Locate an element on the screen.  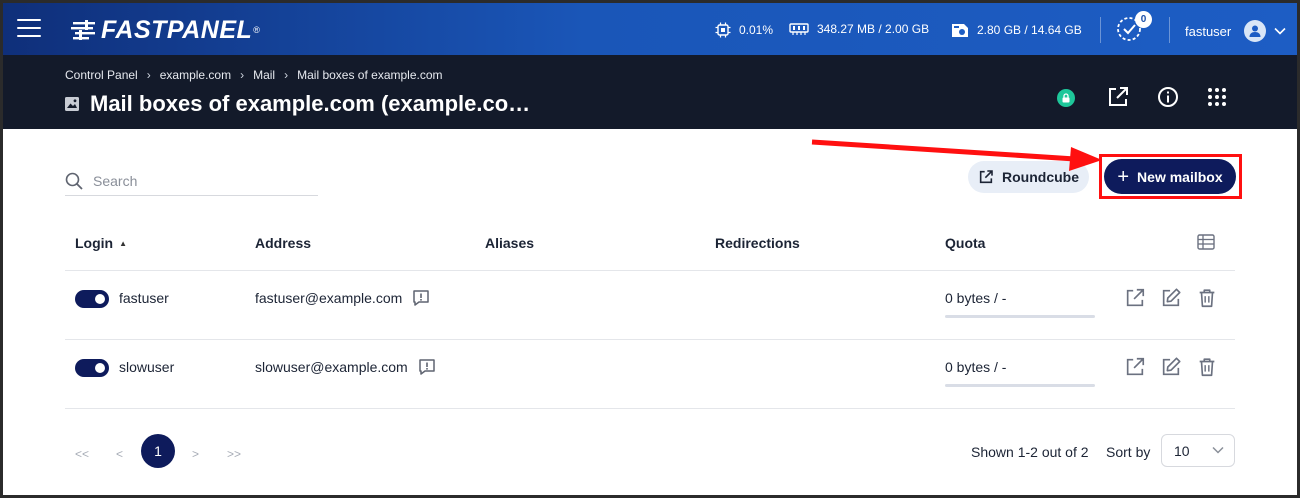
sort-ascending-icon: ▲ is located at coordinates (123, 243).